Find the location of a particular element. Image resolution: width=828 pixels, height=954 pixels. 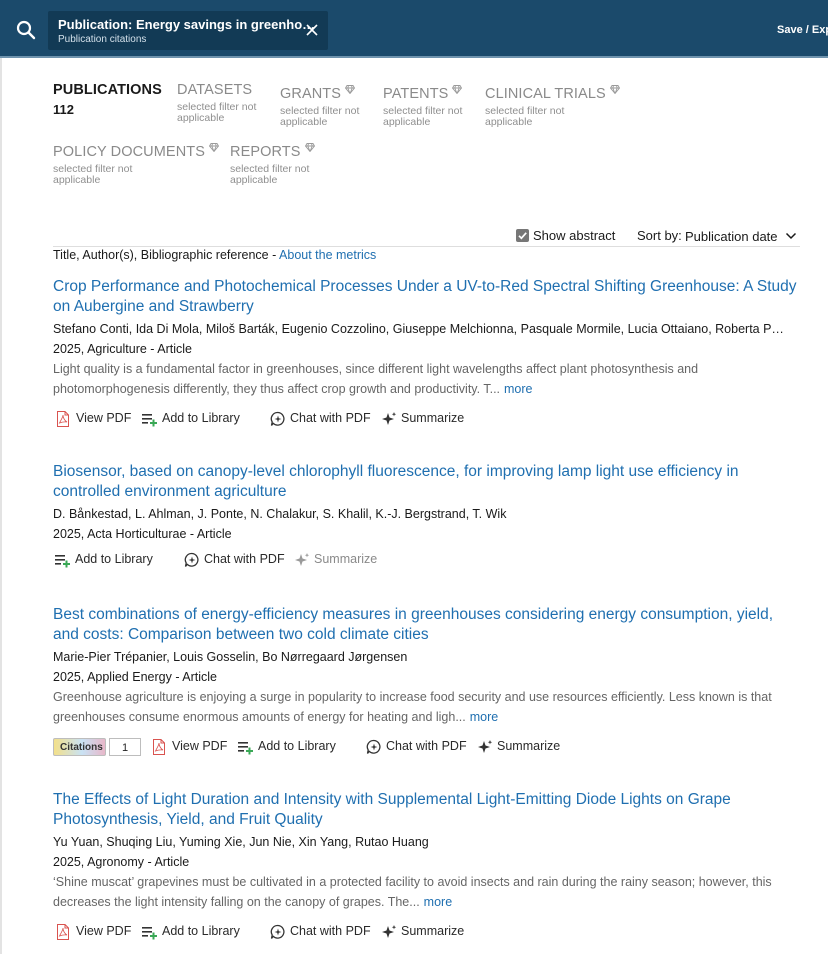

tab-label: REPORTS is located at coordinates (265, 152).